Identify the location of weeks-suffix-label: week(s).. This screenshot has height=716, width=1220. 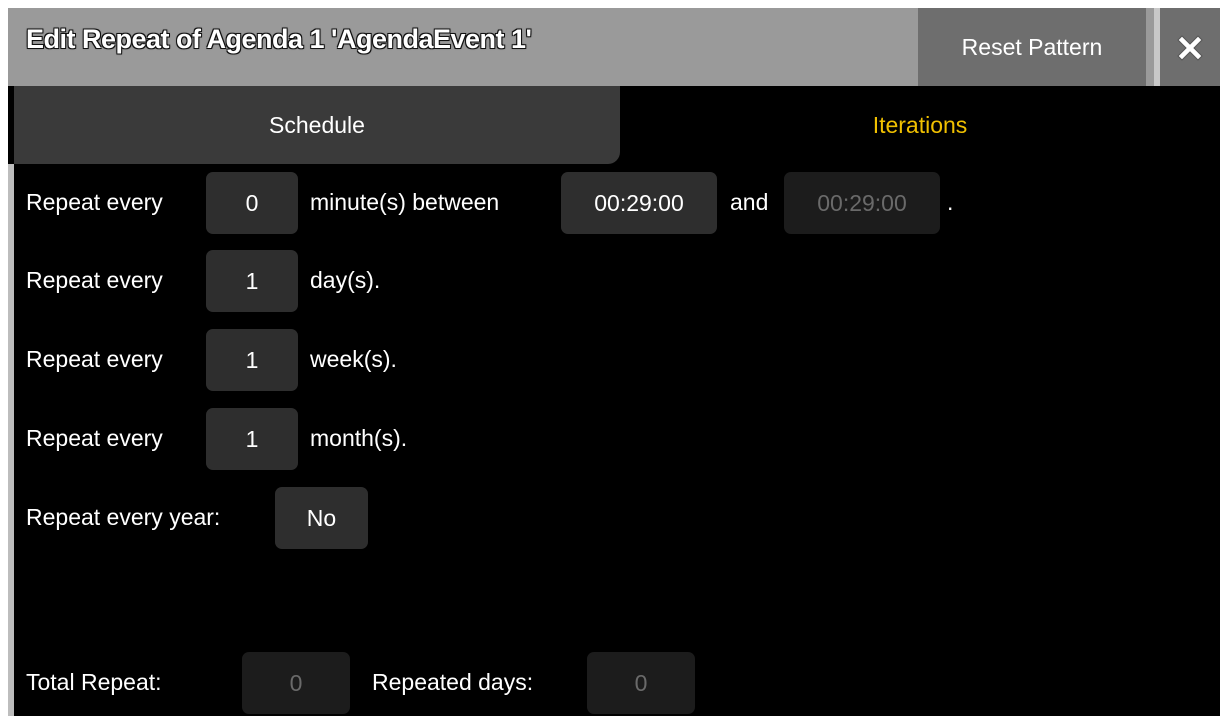
(353, 359).